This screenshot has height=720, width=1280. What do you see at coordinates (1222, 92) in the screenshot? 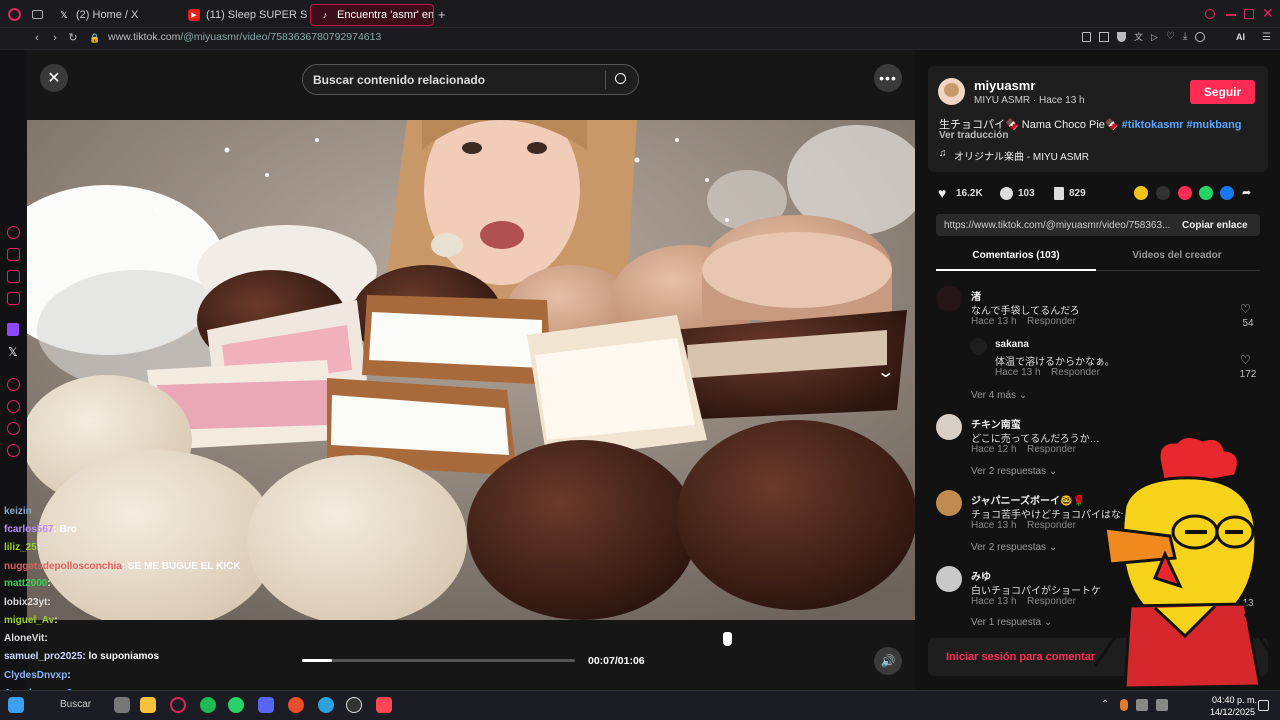
I see `follow-button: Seguir` at bounding box center [1222, 92].